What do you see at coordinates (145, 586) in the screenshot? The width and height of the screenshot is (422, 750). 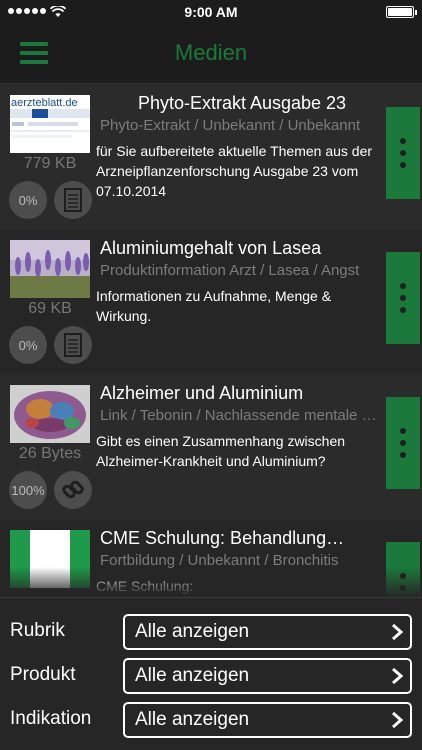 I see `item-description: CME Schulung:` at bounding box center [145, 586].